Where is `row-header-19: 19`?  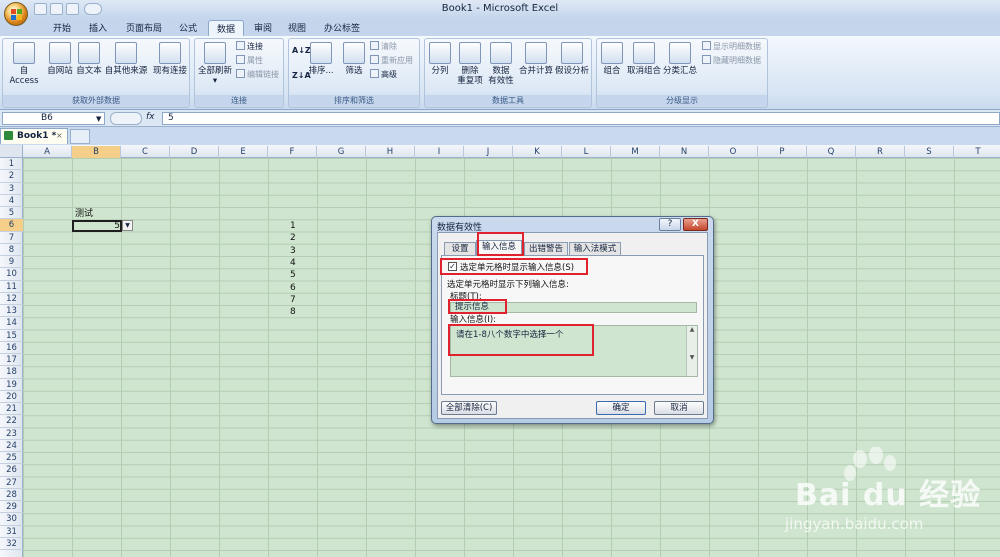
row-header-19: 19 is located at coordinates (11, 385).